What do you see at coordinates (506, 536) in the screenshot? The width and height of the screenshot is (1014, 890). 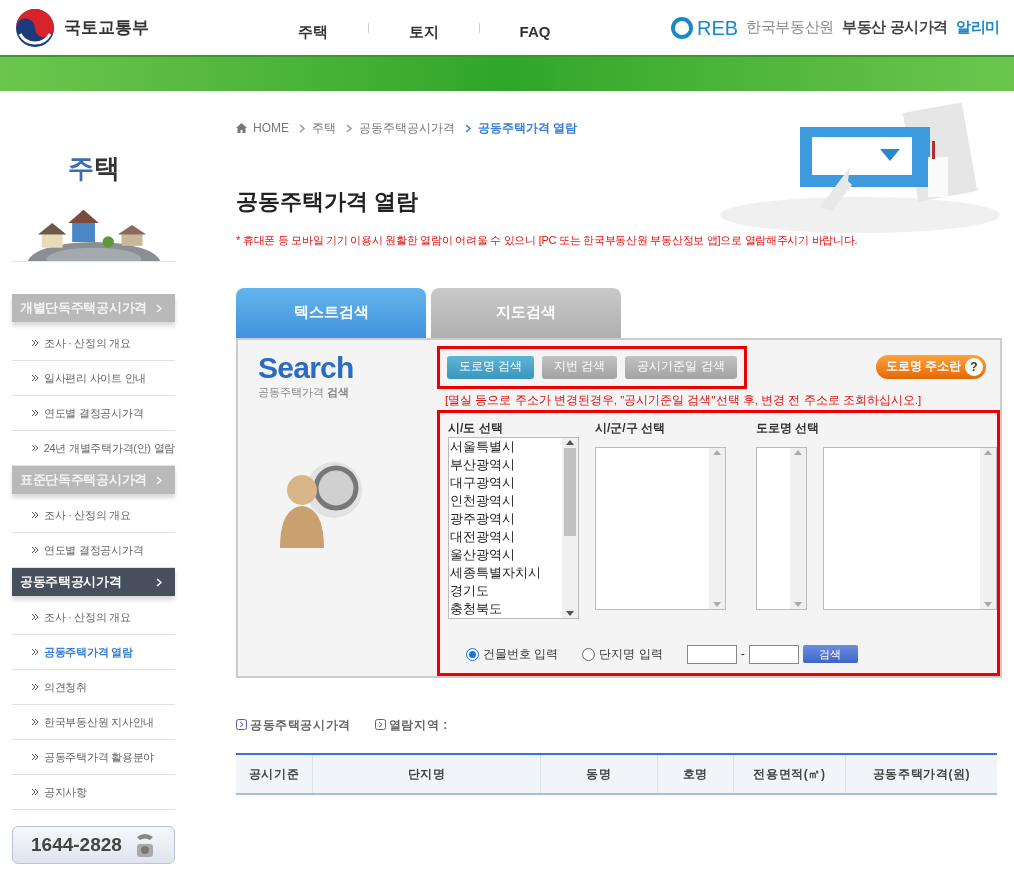 I see `list-option: 대전광역시` at bounding box center [506, 536].